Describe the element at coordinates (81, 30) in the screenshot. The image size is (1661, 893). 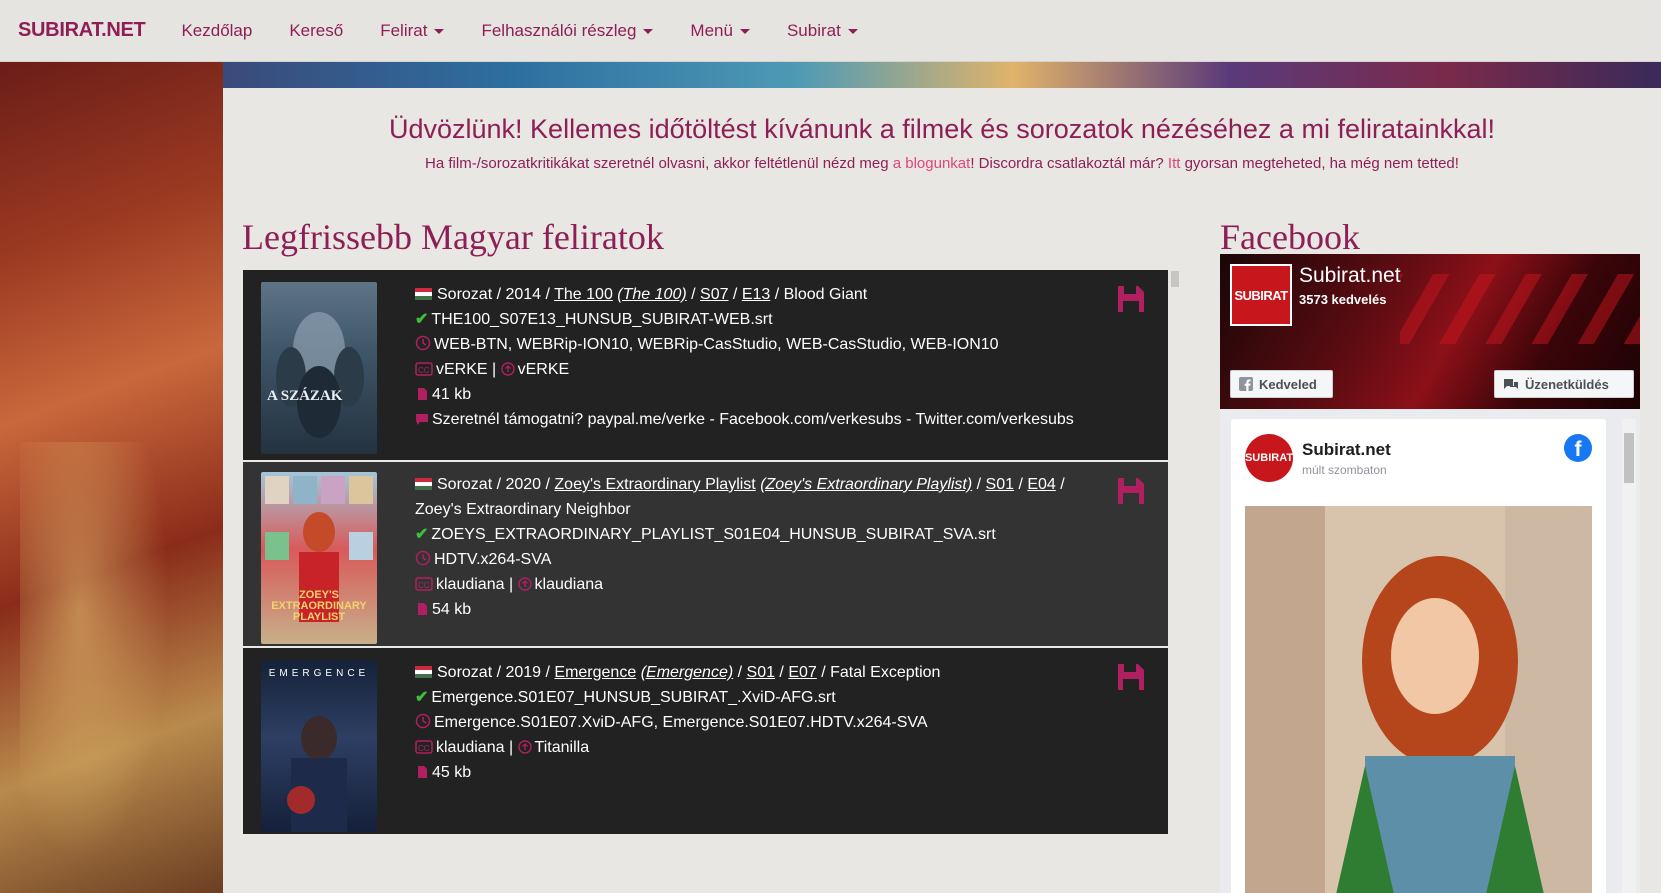
I see `brand-logo: SUBIRAT.NET` at that location.